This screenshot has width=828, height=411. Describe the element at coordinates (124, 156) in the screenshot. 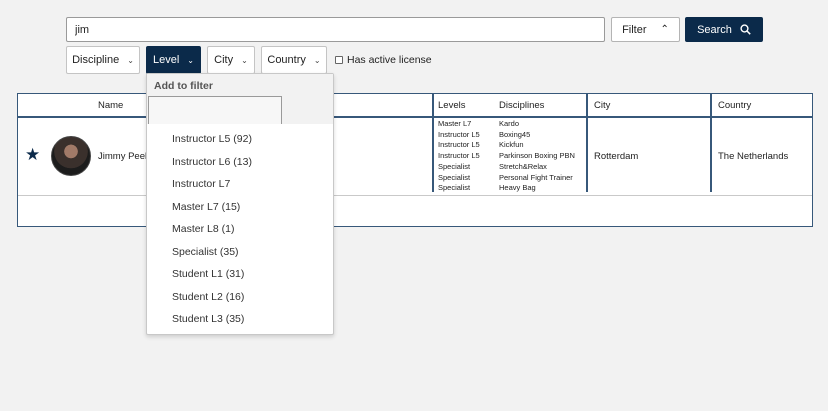

I see `row-name: Jimmy Peek` at that location.